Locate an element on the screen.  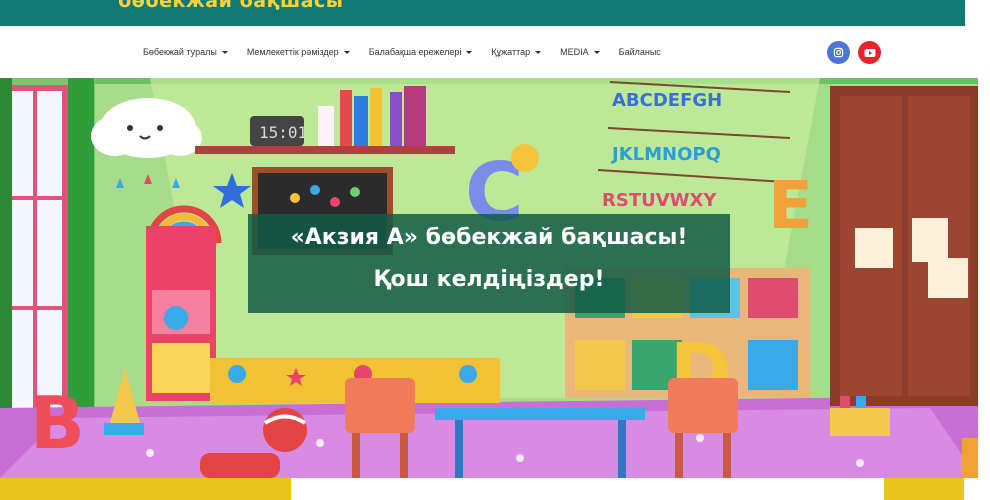
content-block-left is located at coordinates (145, 489).